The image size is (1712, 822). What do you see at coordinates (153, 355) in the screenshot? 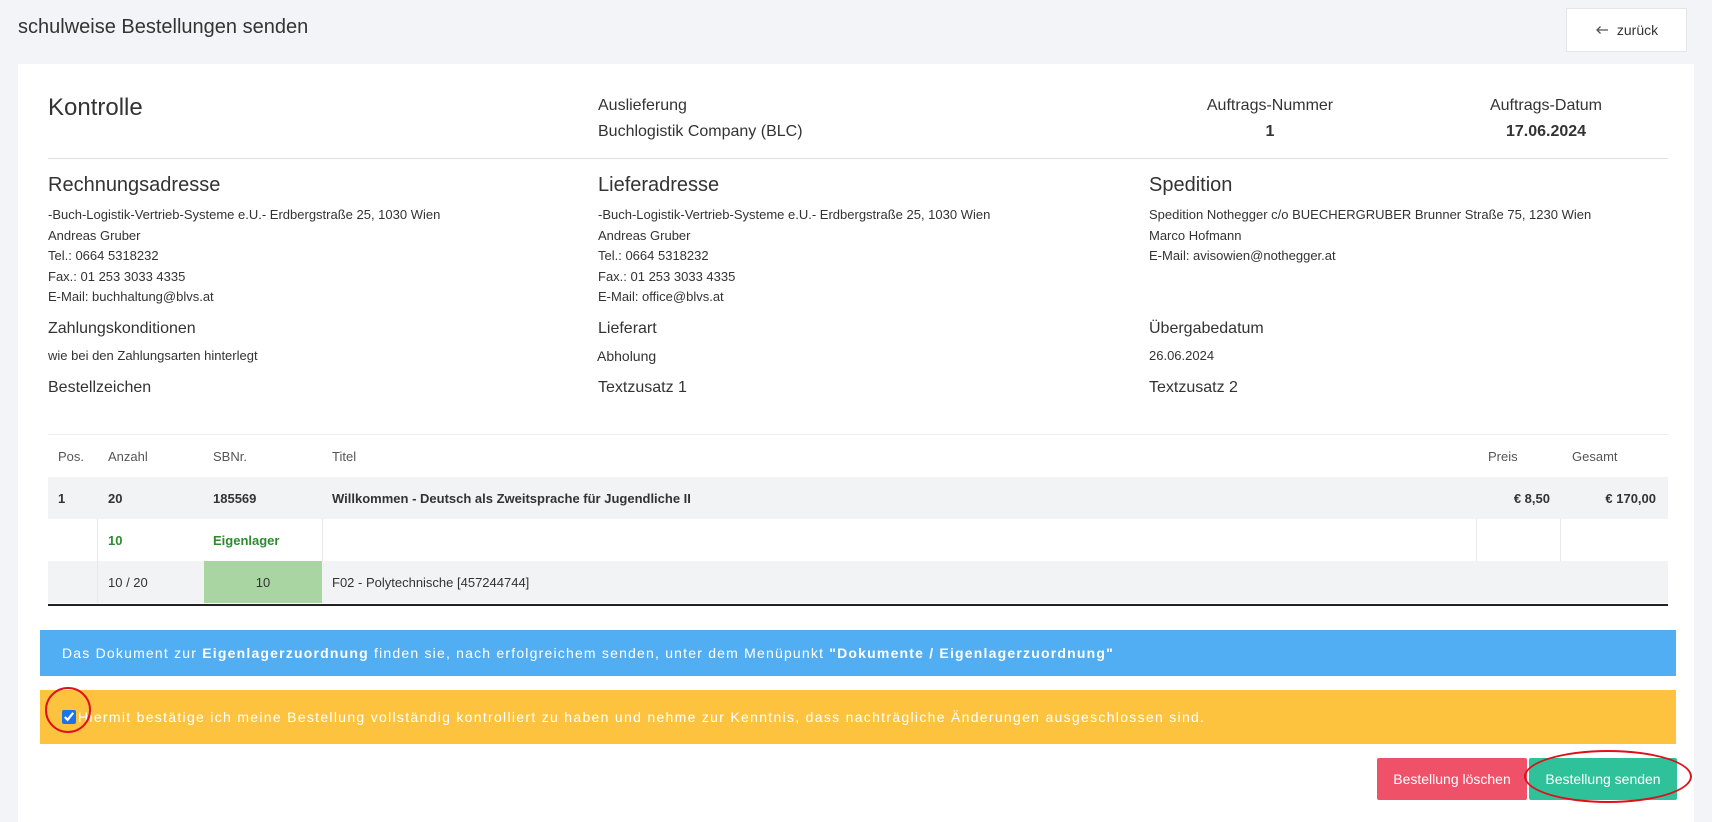
I see `zahlungskonditionen-value: wie bei den Zahlungsarten hinterlegt` at bounding box center [153, 355].